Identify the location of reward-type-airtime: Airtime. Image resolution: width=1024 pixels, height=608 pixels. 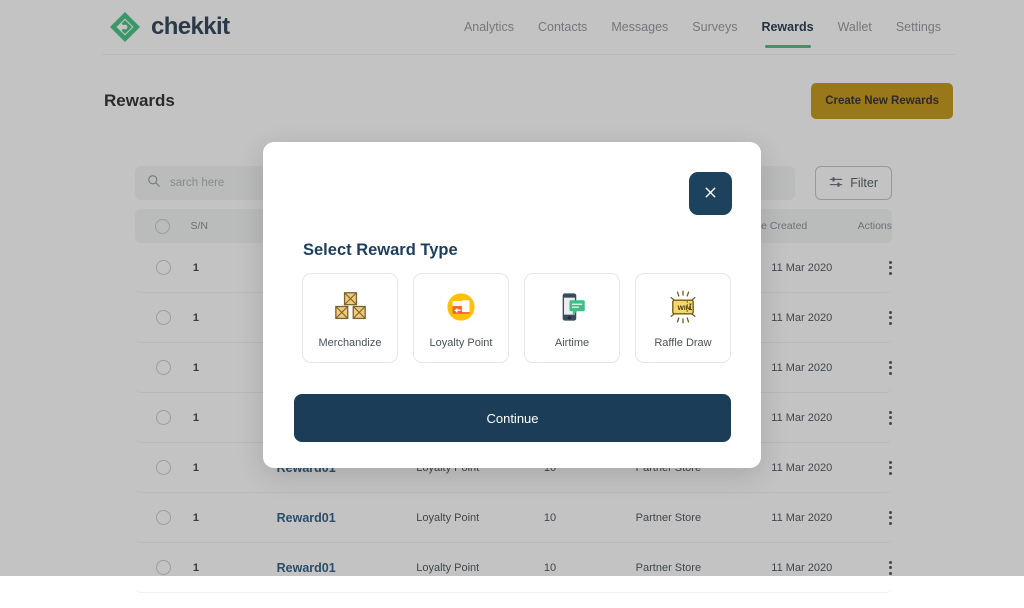
(572, 318).